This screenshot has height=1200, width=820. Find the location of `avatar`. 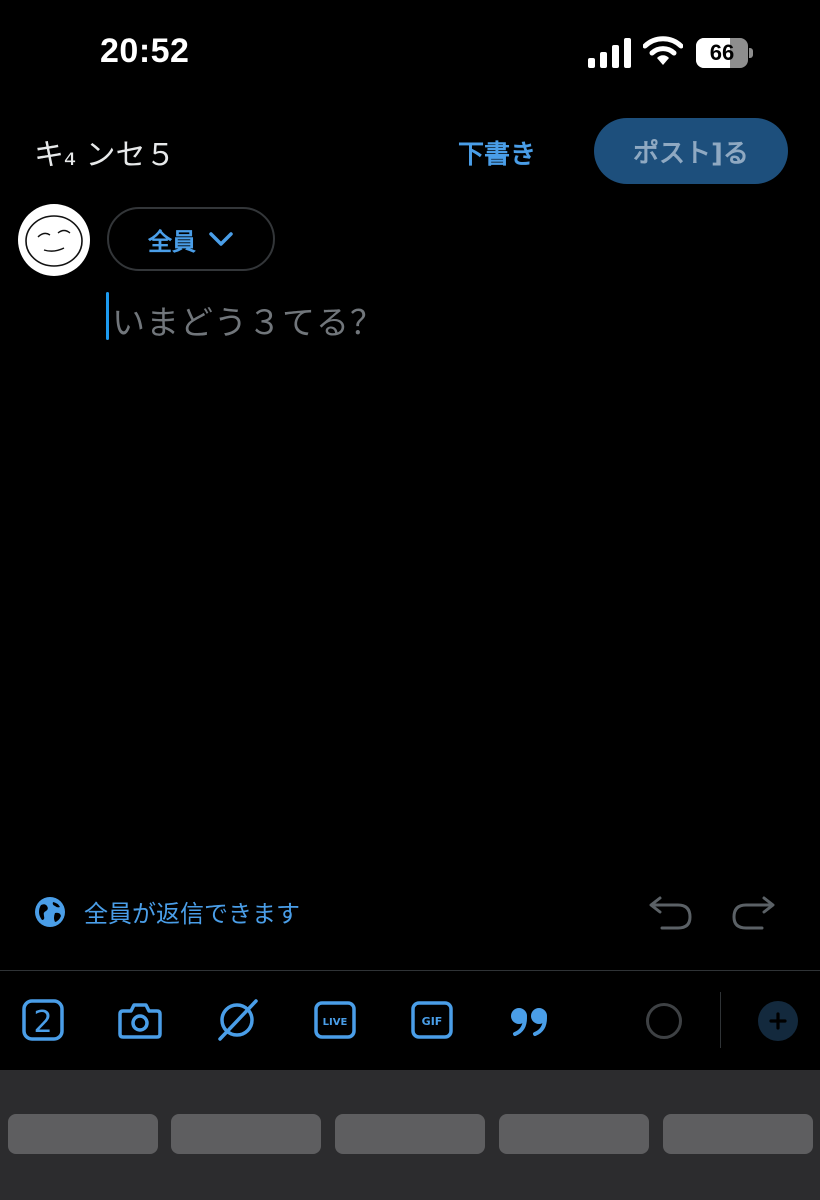

avatar is located at coordinates (54, 240).